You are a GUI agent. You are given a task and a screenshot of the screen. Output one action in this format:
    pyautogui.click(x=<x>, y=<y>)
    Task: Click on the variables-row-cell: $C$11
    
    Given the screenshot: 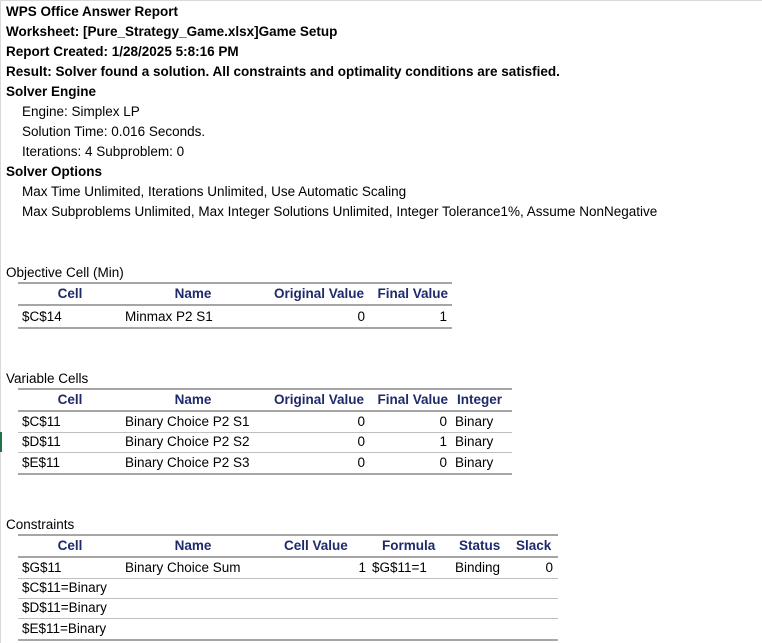 What is the action you would take?
    pyautogui.click(x=41, y=422)
    